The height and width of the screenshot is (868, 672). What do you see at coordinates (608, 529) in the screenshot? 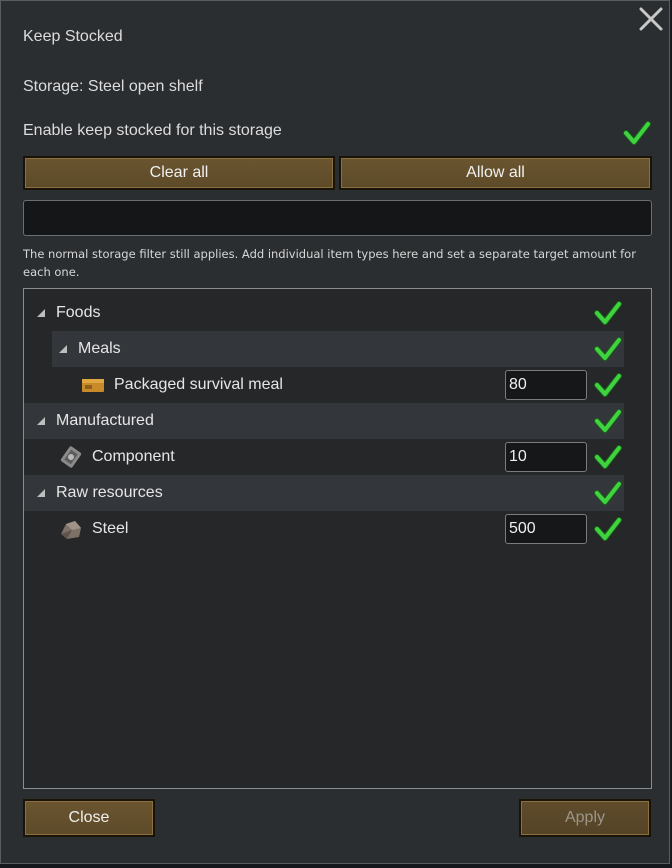
I see `allow-steel-checkbox` at bounding box center [608, 529].